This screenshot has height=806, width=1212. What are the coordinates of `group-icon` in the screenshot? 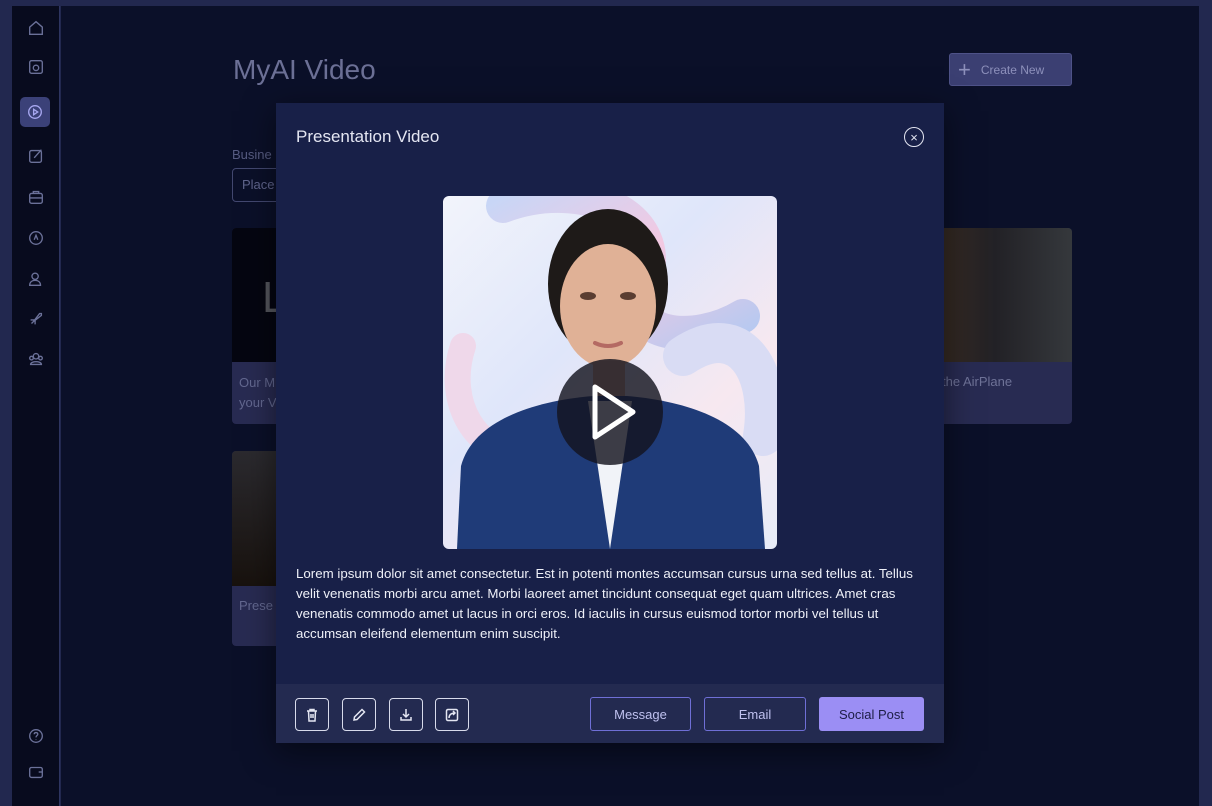 It's located at (36, 359).